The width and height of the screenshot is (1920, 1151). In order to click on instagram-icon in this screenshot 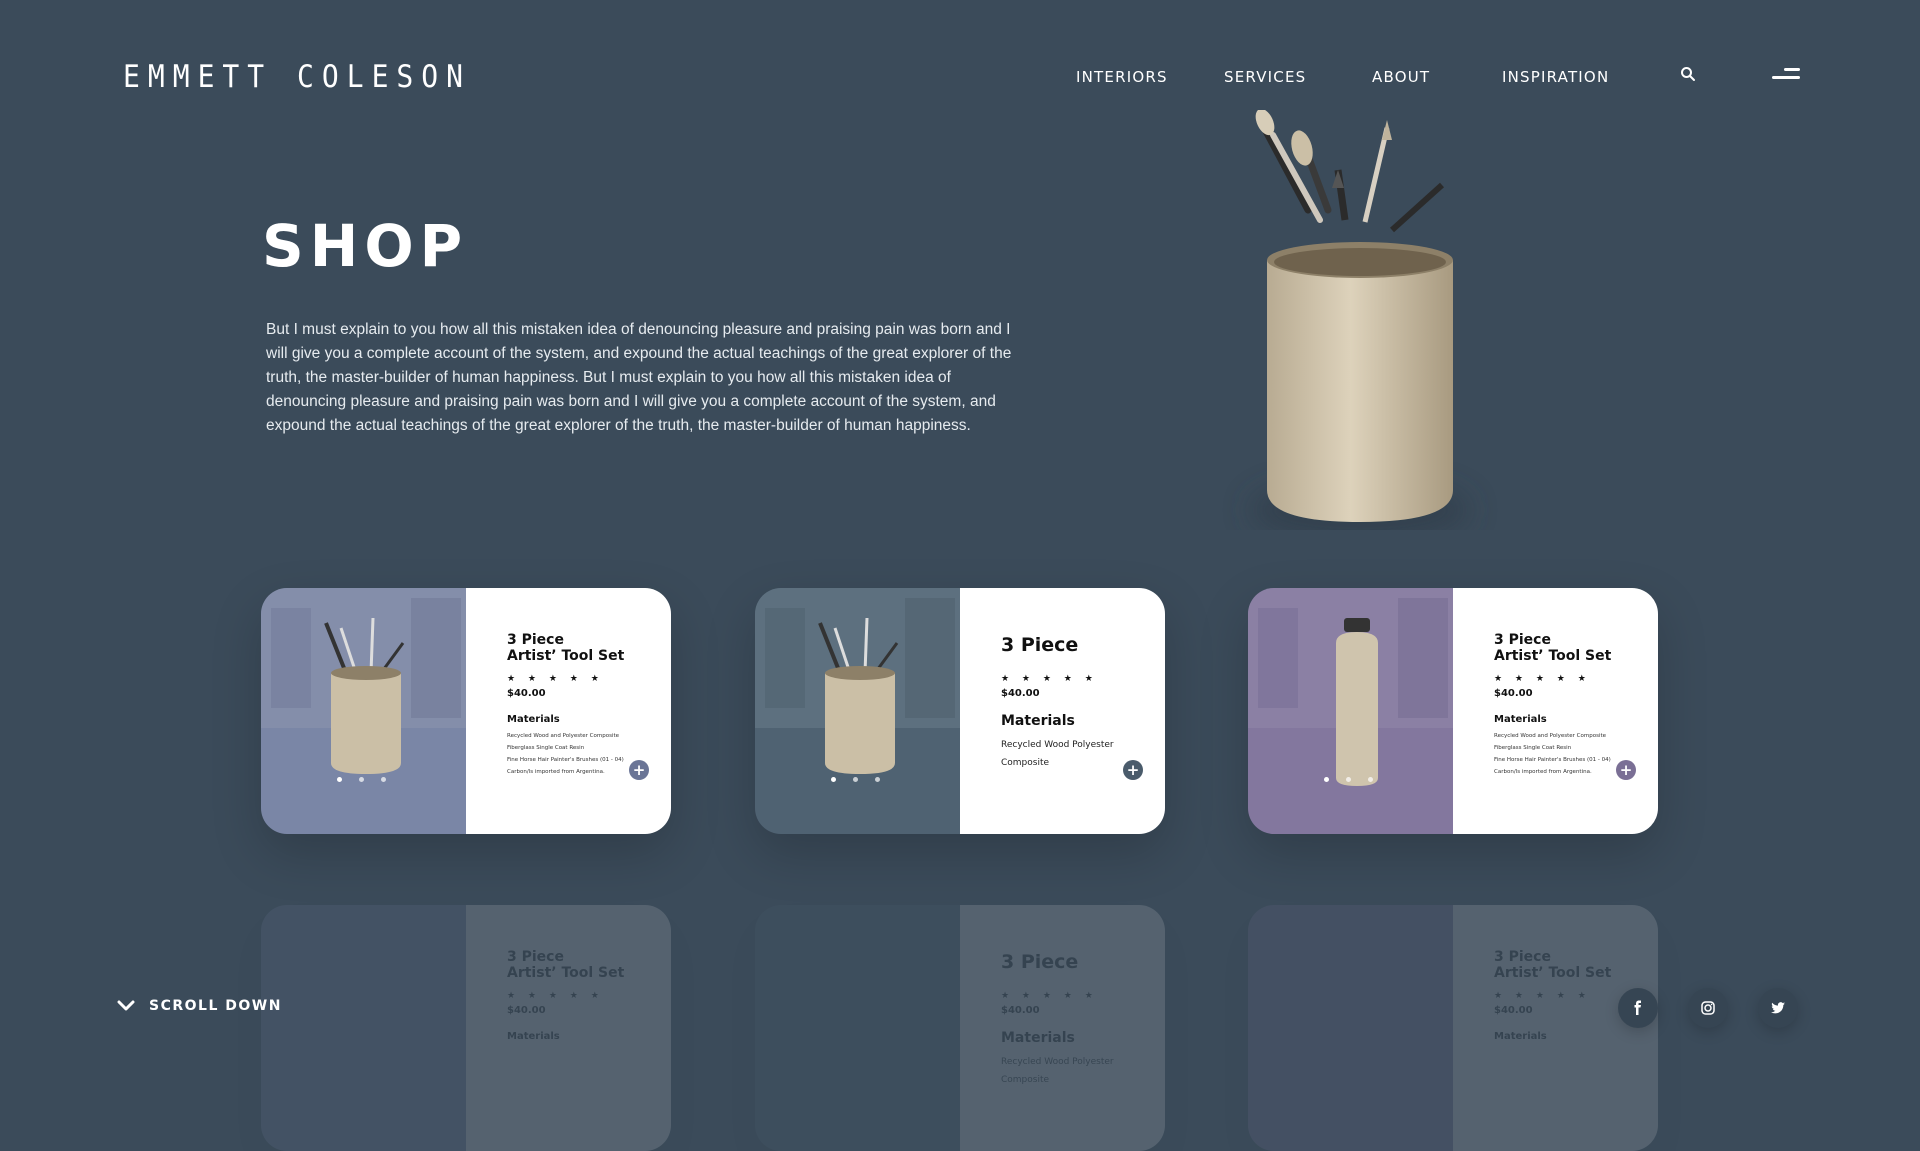, I will do `click(1708, 1008)`.